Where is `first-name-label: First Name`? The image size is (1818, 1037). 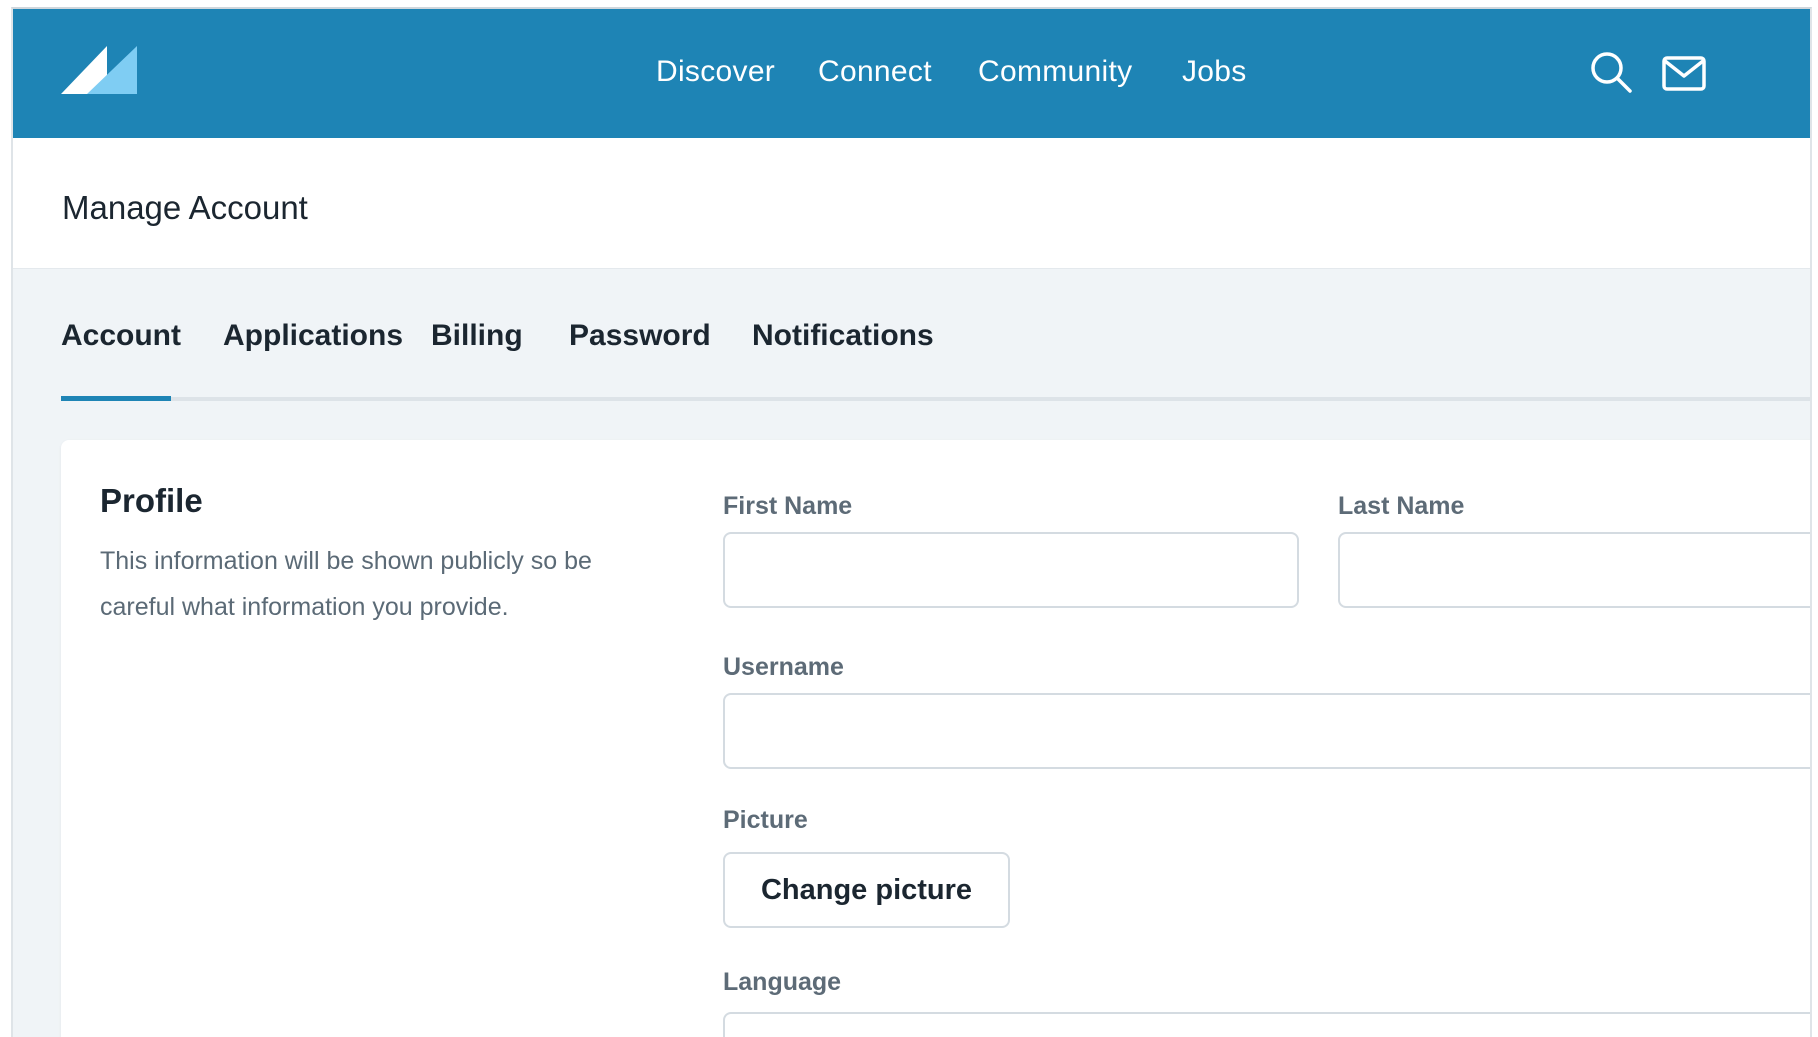 first-name-label: First Name is located at coordinates (788, 506).